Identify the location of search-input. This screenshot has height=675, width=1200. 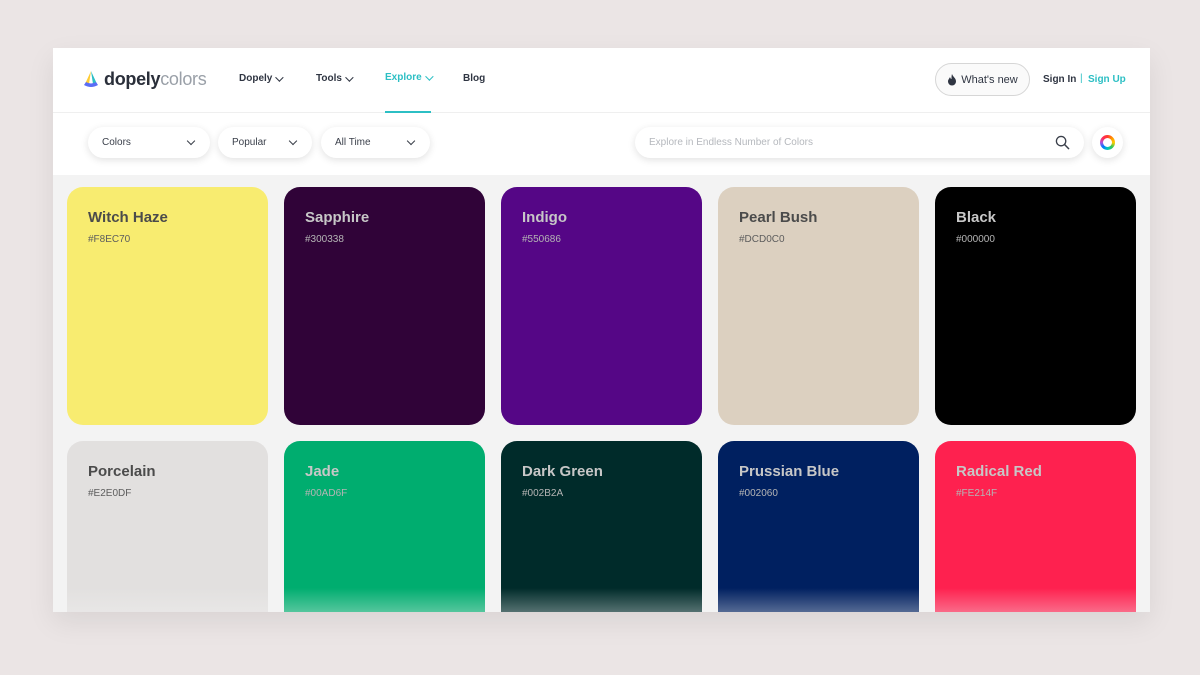
(844, 142).